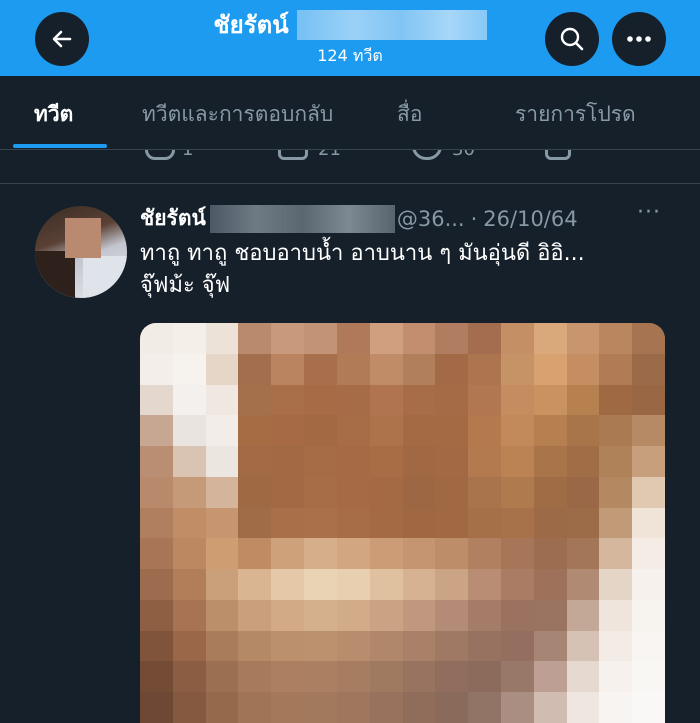  Describe the element at coordinates (649, 212) in the screenshot. I see `tweet-more-icon: ···` at that location.